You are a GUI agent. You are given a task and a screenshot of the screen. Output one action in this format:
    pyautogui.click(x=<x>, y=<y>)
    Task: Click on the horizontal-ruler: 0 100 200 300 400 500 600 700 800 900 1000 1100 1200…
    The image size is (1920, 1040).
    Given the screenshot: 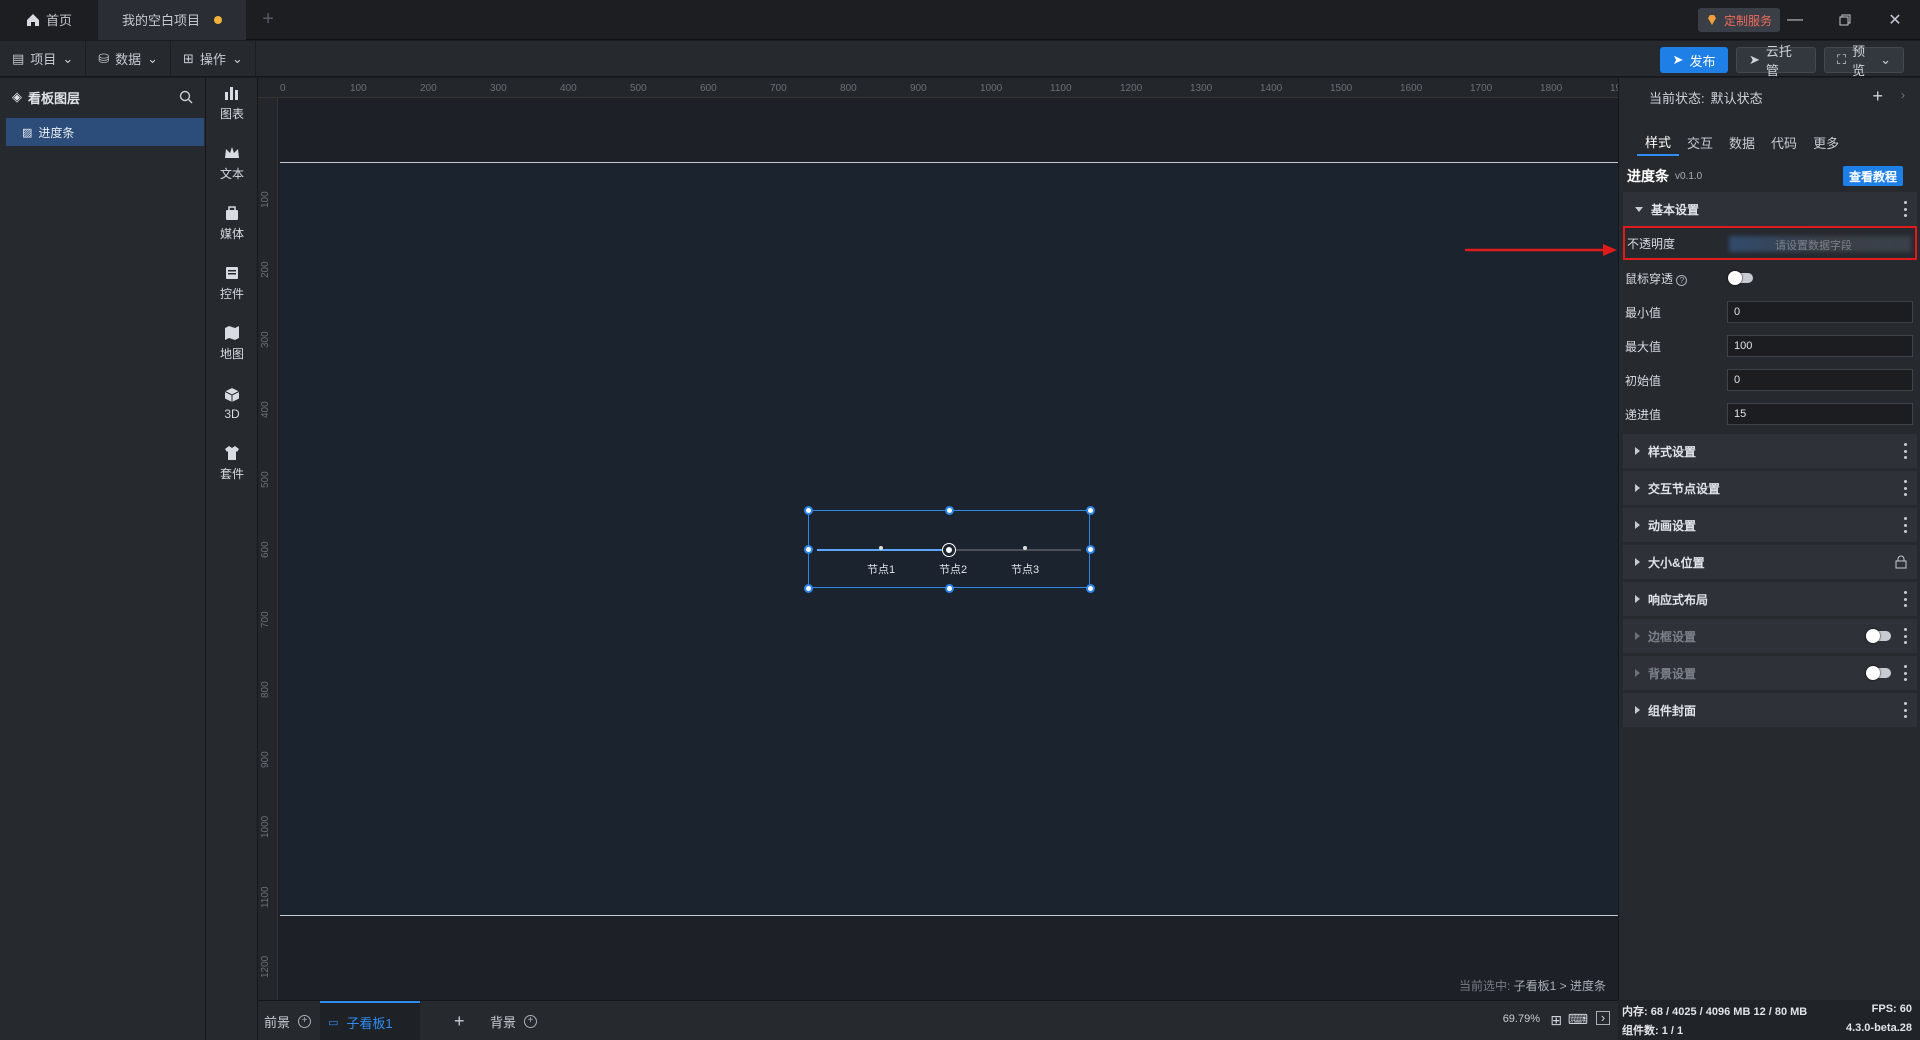 What is the action you would take?
    pyautogui.click(x=938, y=88)
    